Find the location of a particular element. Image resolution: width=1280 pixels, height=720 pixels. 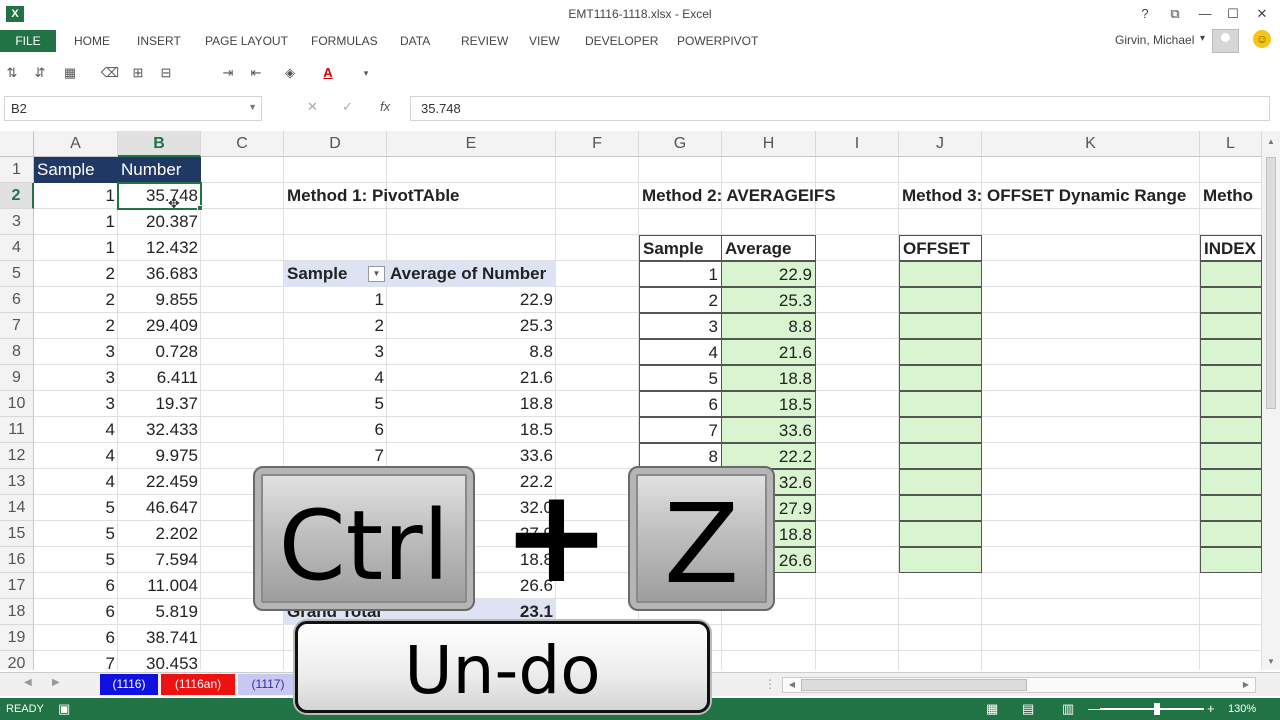

column-header-c: C is located at coordinates (242, 144).